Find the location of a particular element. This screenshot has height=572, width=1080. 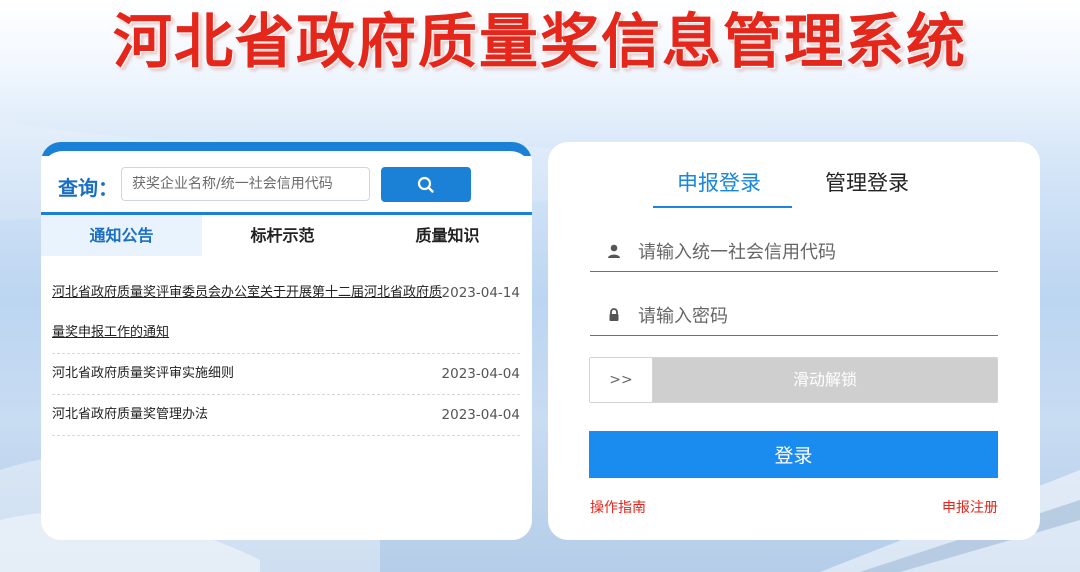

slider-handle: >> is located at coordinates (621, 380).